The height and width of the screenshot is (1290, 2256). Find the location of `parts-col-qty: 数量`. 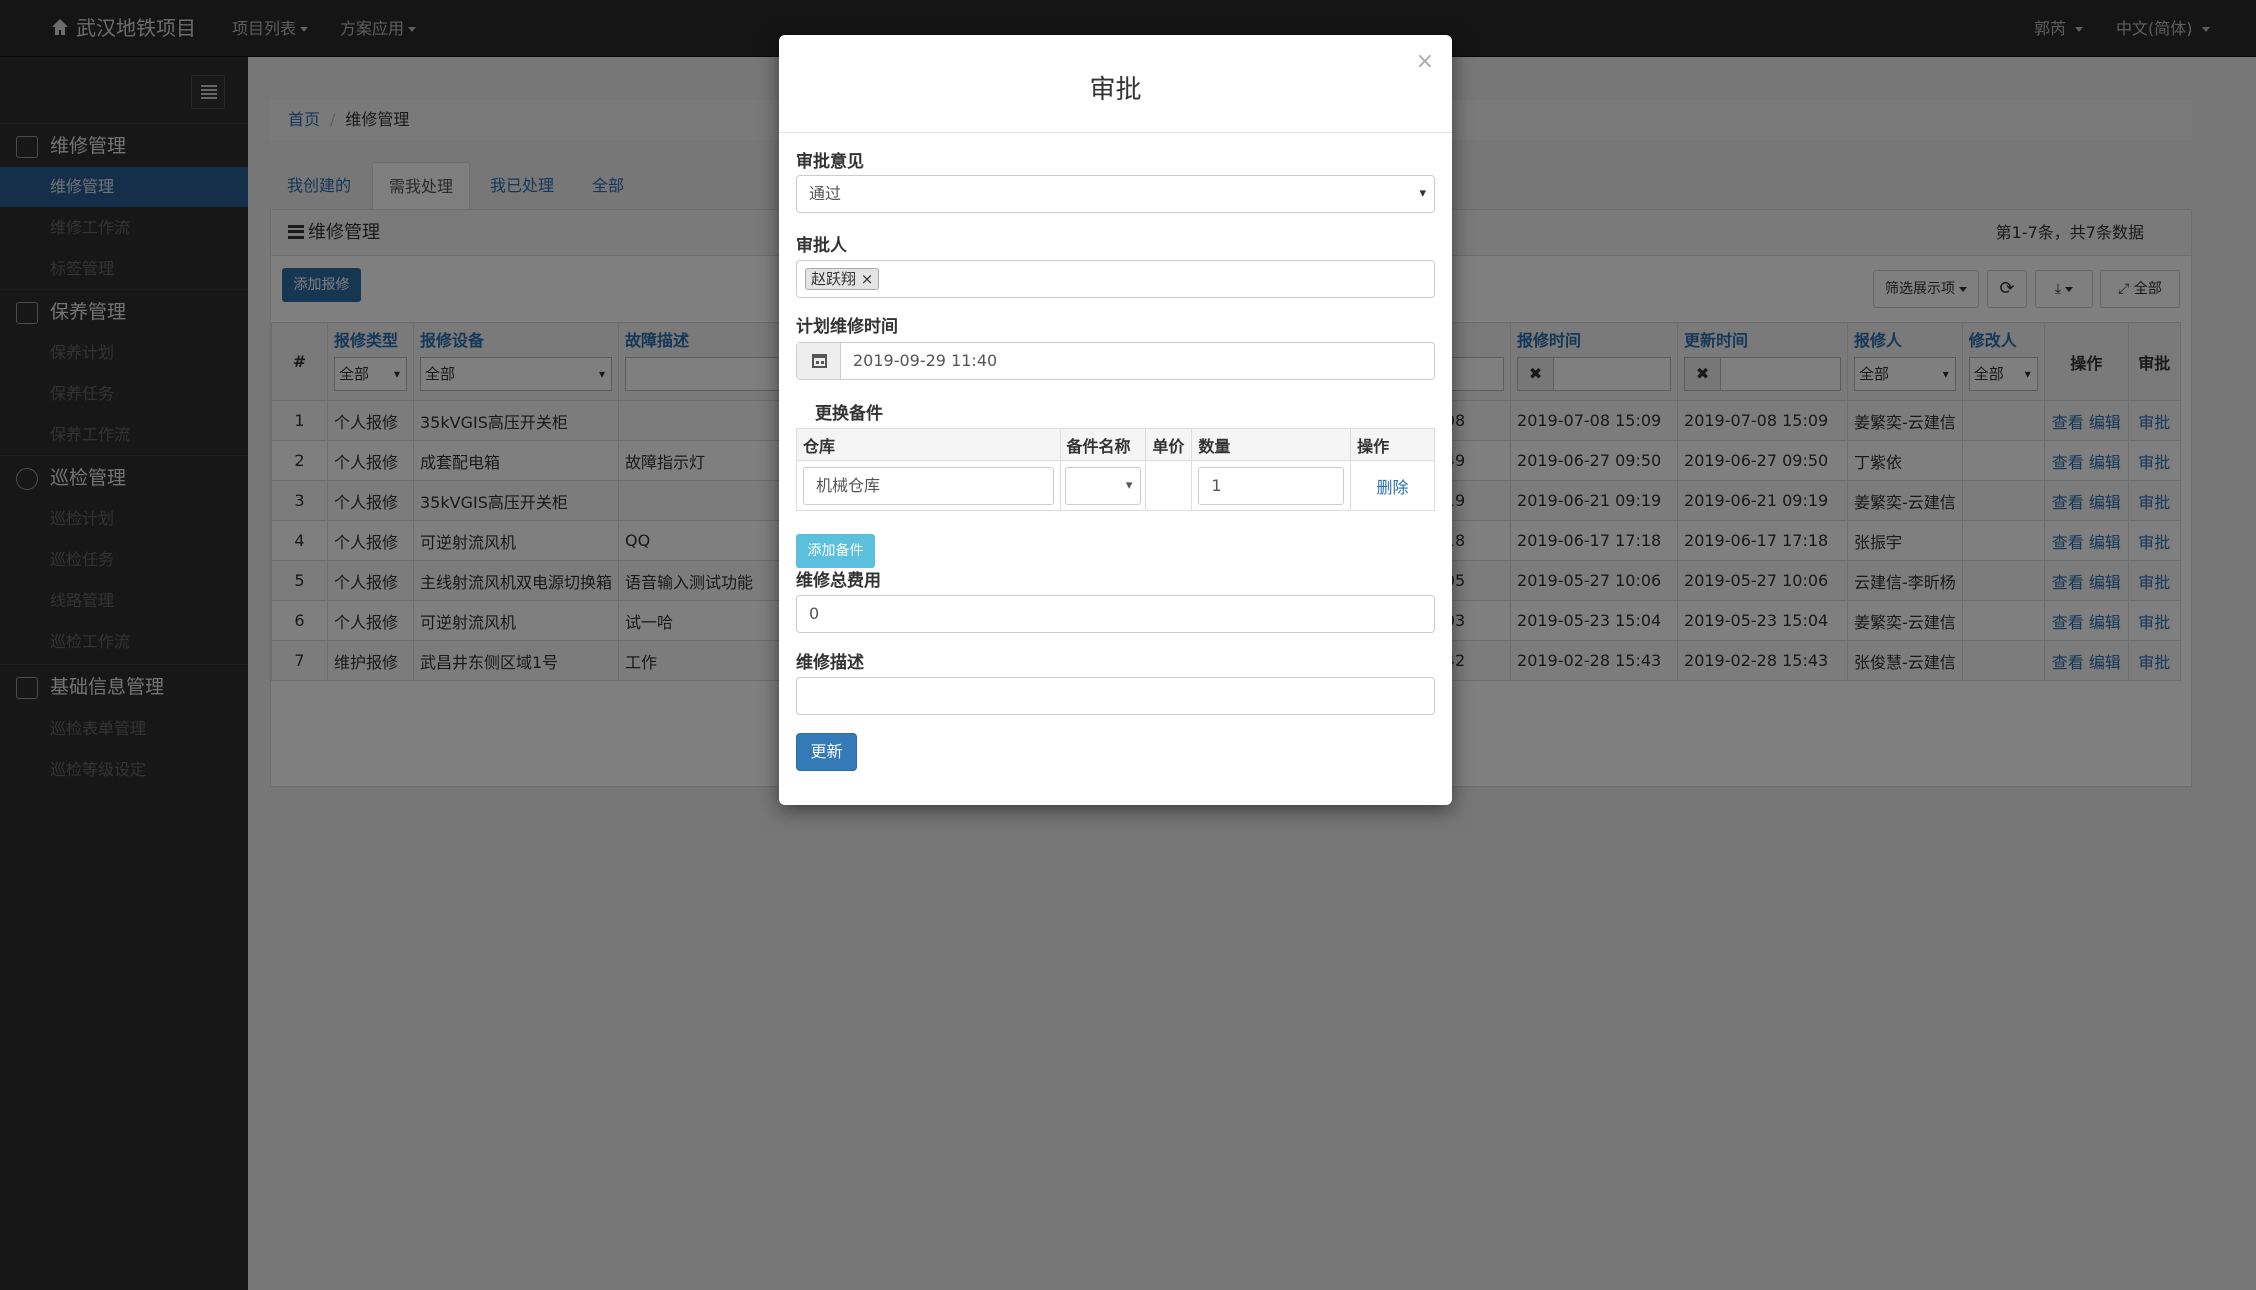

parts-col-qty: 数量 is located at coordinates (1271, 444).